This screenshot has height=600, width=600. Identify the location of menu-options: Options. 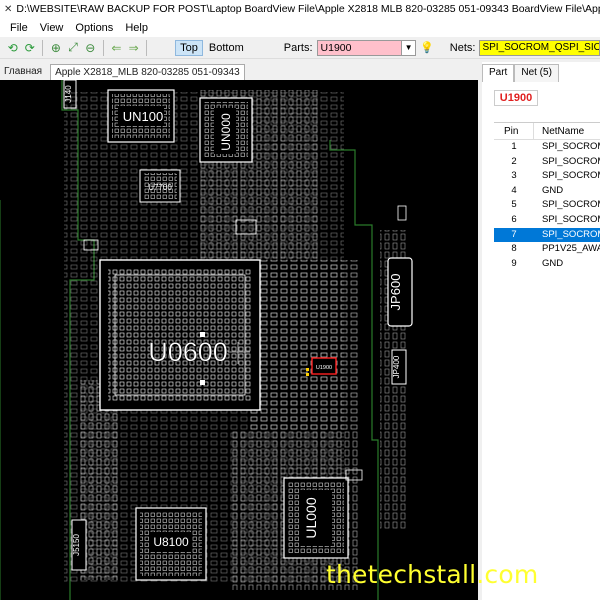
(94, 28).